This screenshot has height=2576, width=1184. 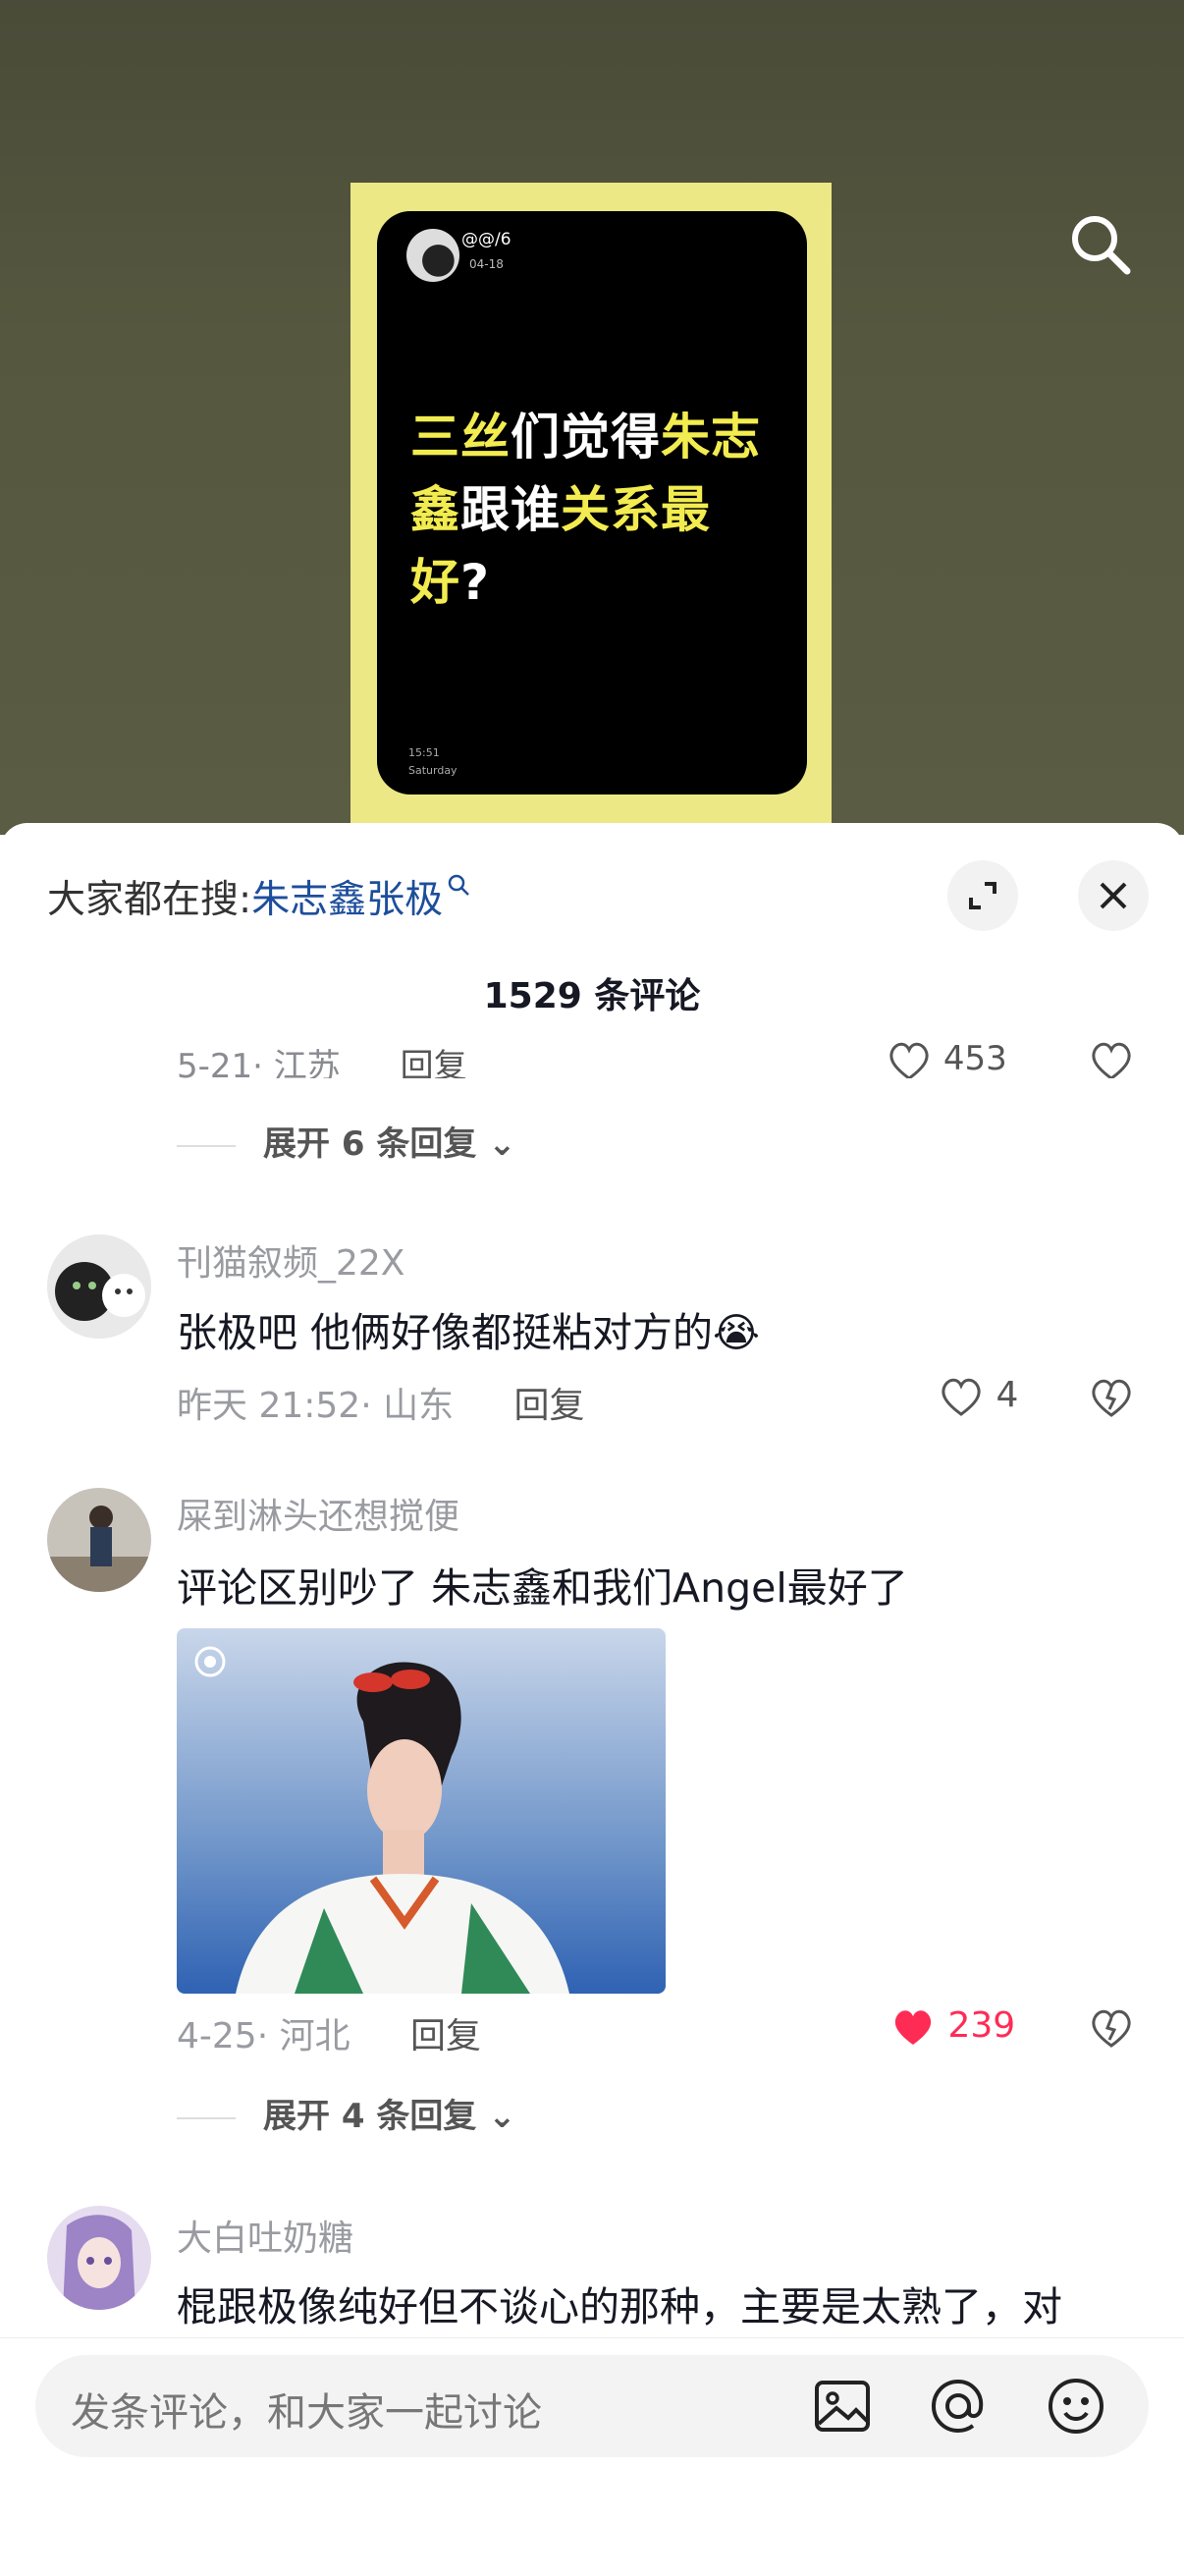 I want to click on small-search-icon, so click(x=459, y=885).